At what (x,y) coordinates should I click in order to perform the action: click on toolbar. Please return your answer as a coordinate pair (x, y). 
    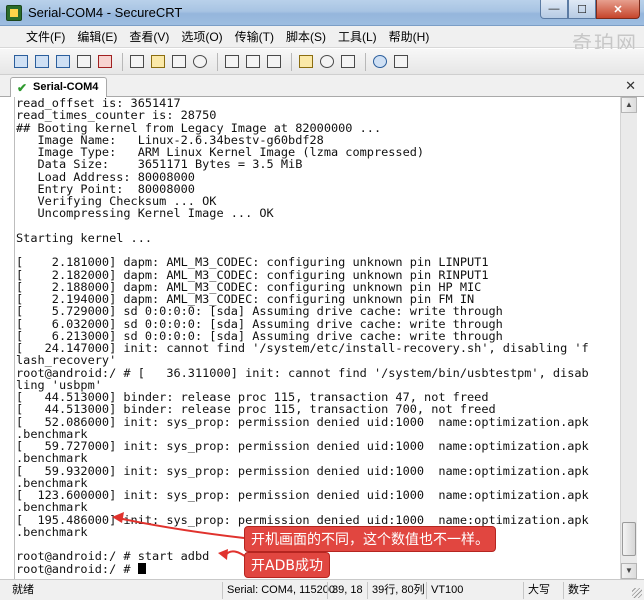
    Looking at the image, I should click on (322, 62).